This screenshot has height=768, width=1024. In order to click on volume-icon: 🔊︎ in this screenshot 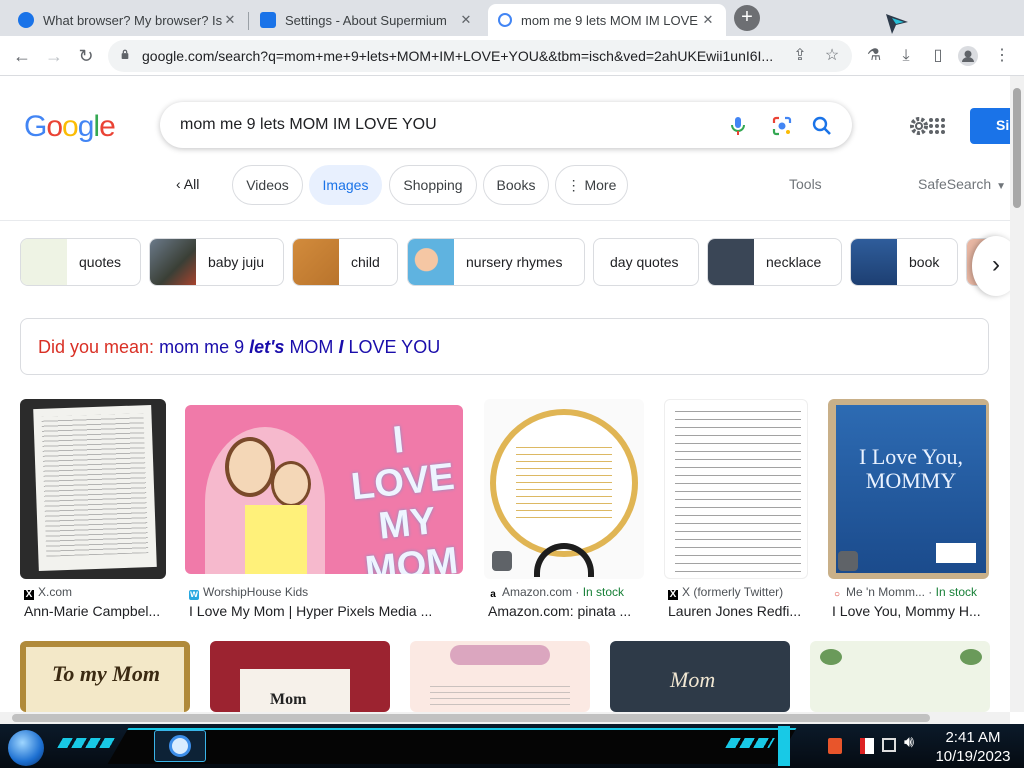, I will do `click(909, 743)`.